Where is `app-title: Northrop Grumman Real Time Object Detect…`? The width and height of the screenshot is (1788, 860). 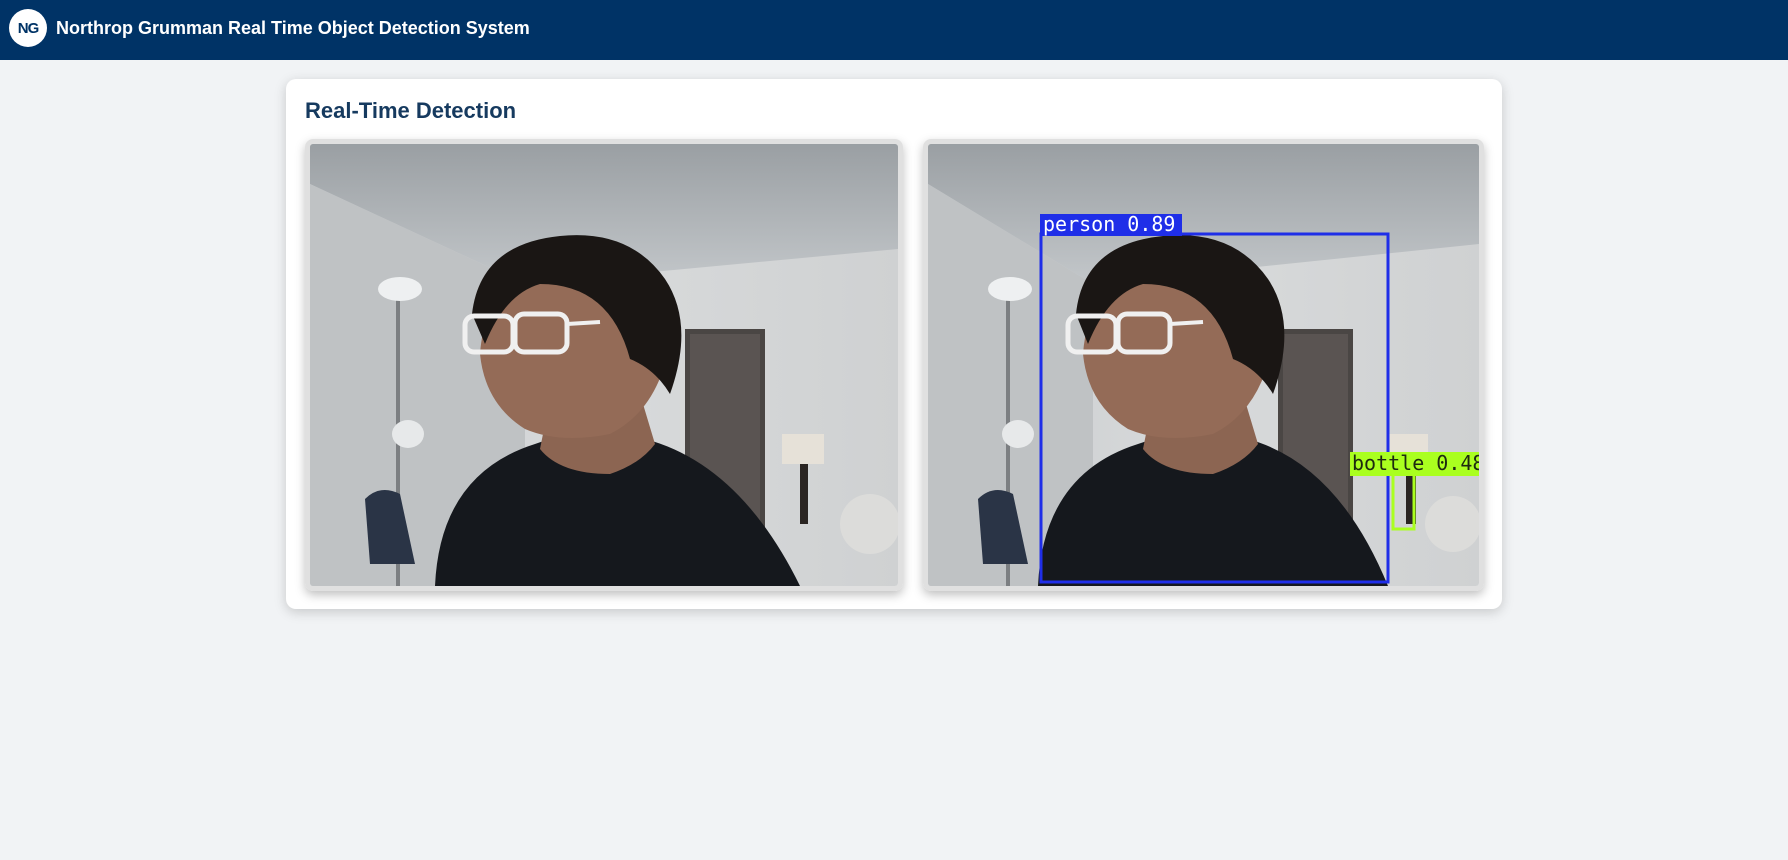 app-title: Northrop Grumman Real Time Object Detect… is located at coordinates (293, 28).